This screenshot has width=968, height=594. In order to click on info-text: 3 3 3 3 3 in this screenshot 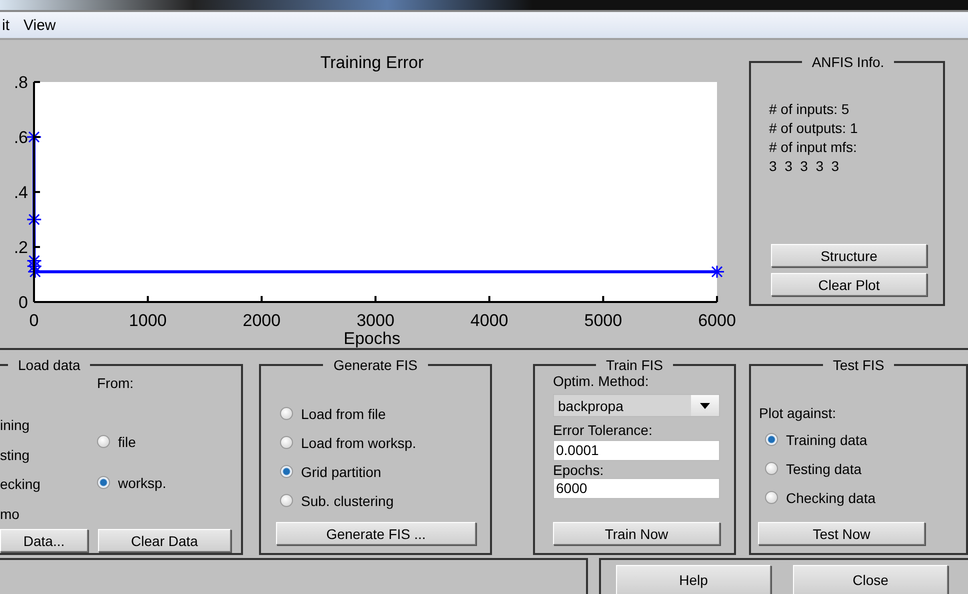, I will do `click(804, 166)`.